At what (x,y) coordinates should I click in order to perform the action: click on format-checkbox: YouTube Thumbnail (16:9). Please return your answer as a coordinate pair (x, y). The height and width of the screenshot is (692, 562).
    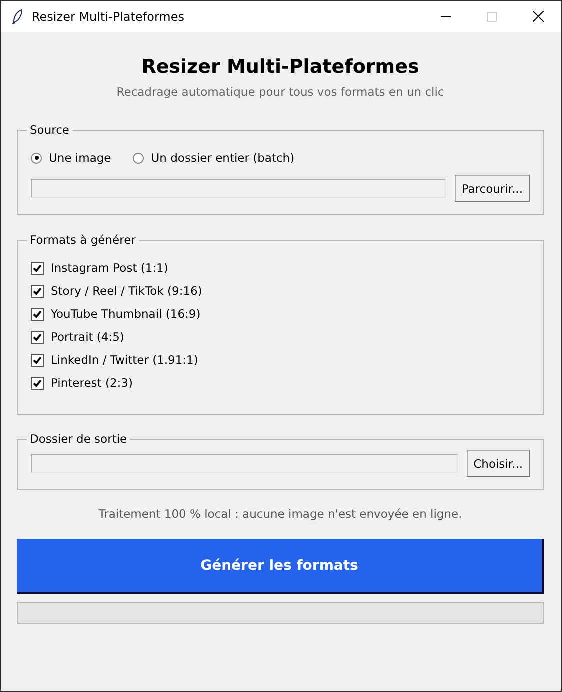
    Looking at the image, I should click on (280, 314).